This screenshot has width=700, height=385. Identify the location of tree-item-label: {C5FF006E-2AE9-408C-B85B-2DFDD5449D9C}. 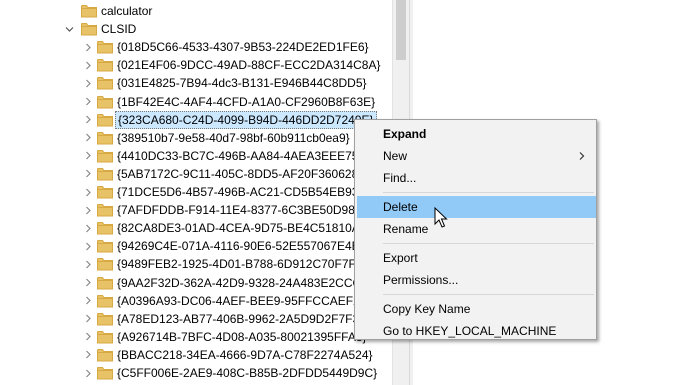
(247, 373).